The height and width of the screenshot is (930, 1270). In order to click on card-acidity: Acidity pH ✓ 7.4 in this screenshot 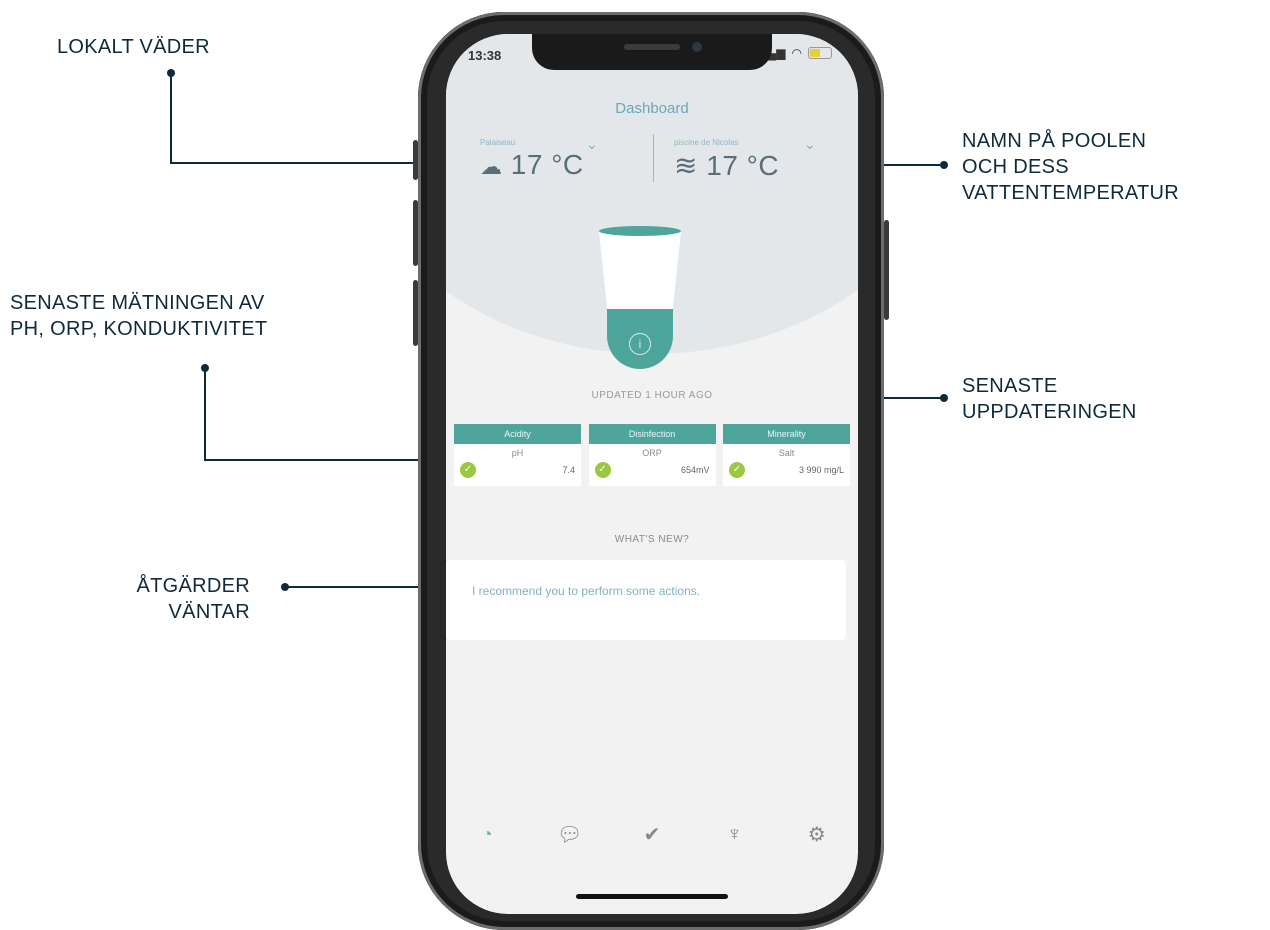, I will do `click(517, 455)`.